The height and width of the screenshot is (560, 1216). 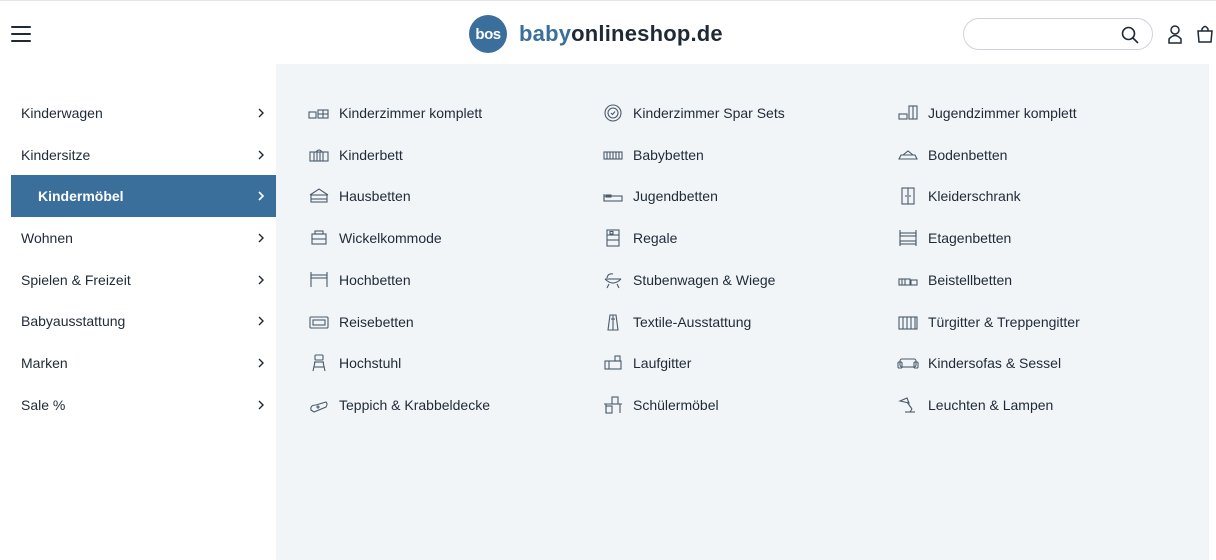 I want to click on submenu-item-kindersofas-sessel: Kindersofas & Sessel, so click(x=979, y=363).